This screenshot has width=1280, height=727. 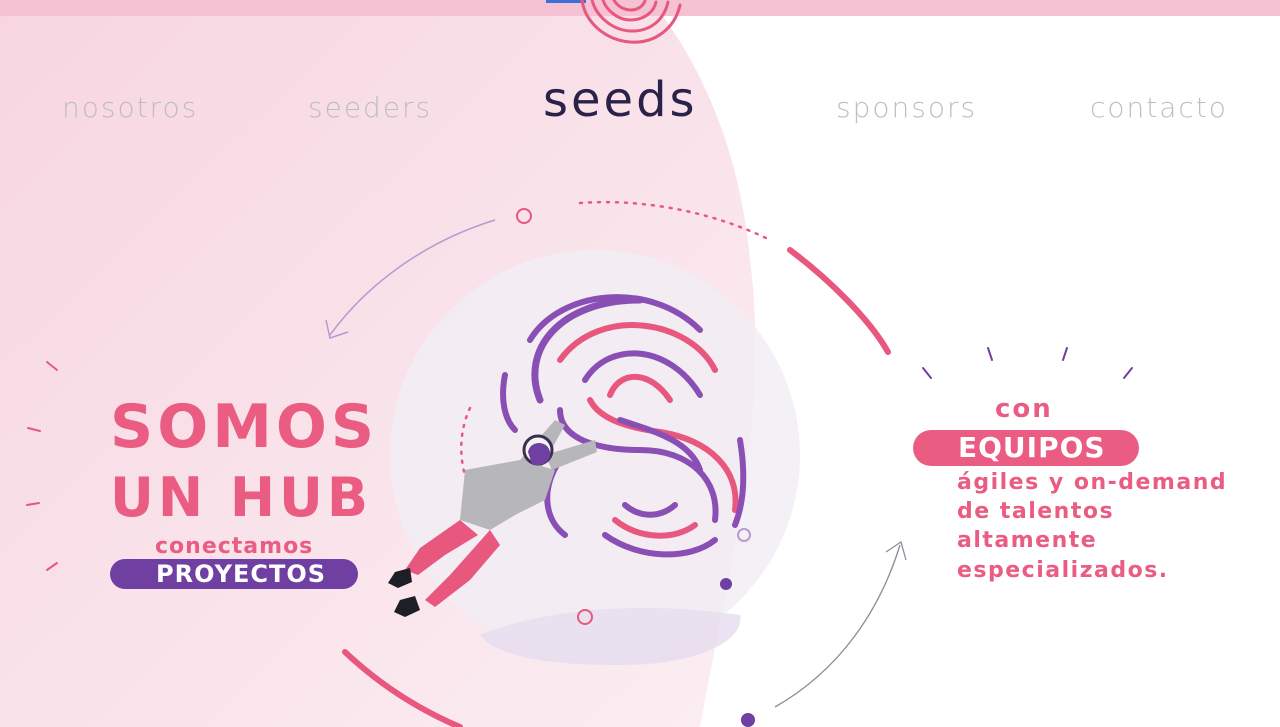 I want to click on fingerprint-top-icon, so click(x=631, y=22).